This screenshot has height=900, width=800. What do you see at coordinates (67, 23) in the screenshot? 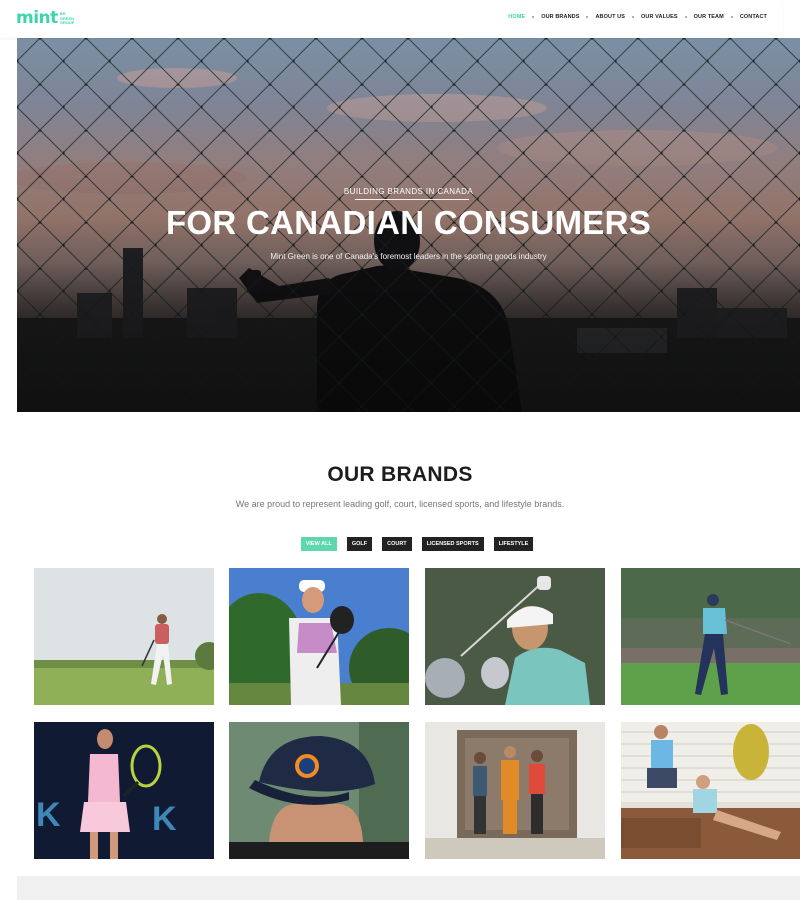
I see `logo-subtext-line: GROUP` at bounding box center [67, 23].